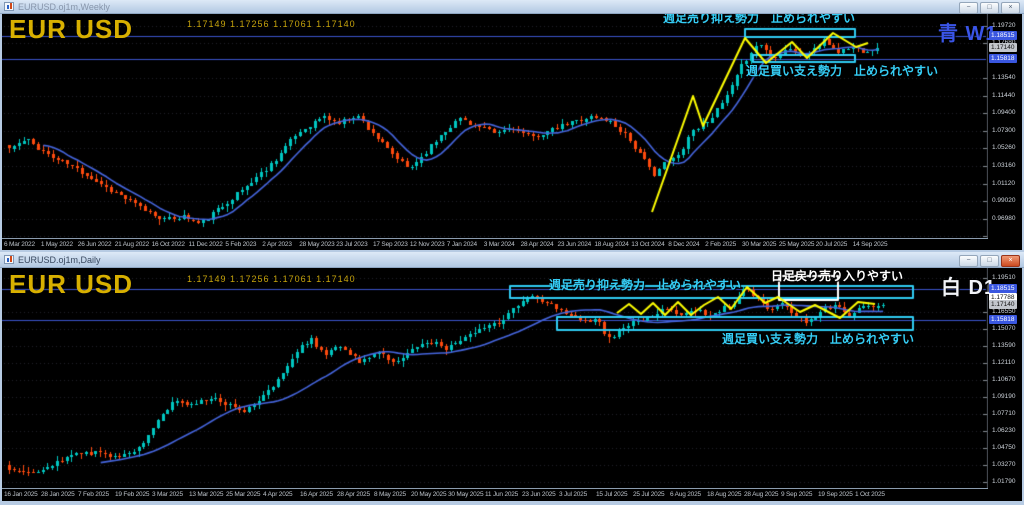  What do you see at coordinates (574, 244) in the screenshot?
I see `date-label: 23 Jun 2024` at bounding box center [574, 244].